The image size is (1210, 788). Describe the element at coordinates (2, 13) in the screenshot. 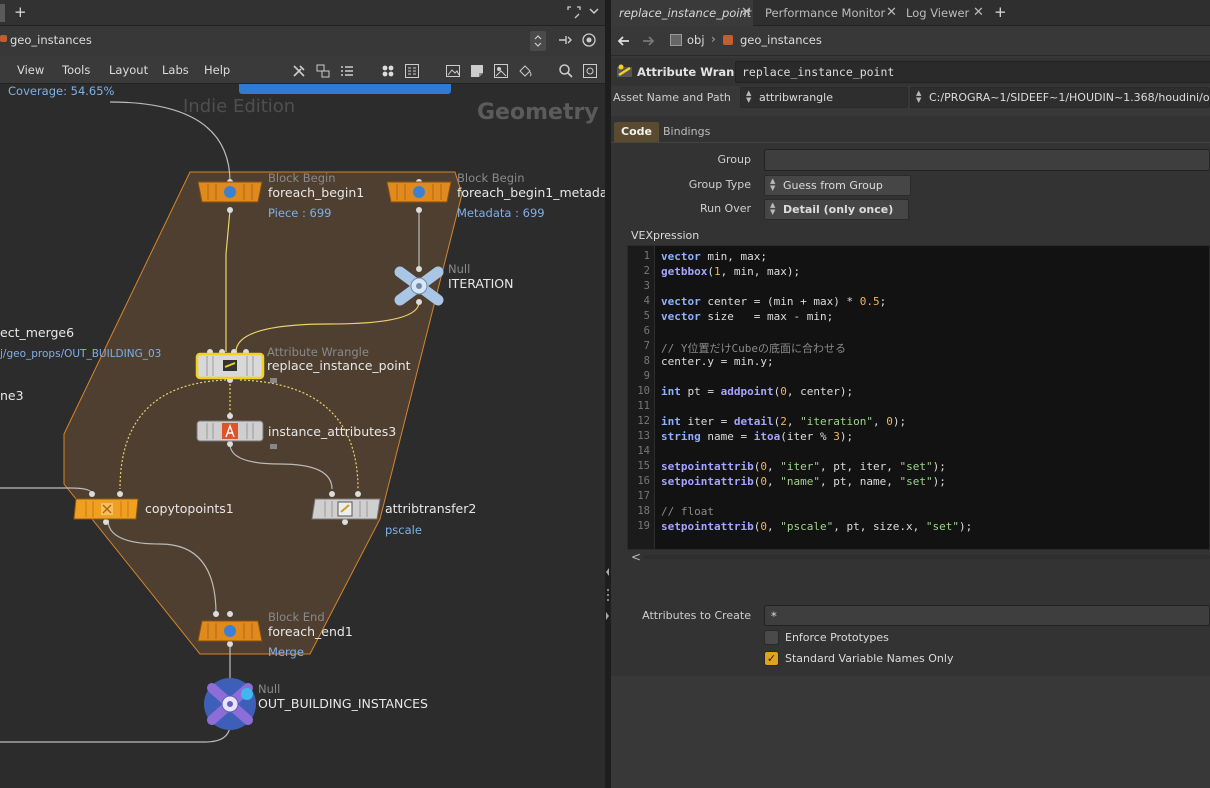

I see `active-tab-edge` at that location.